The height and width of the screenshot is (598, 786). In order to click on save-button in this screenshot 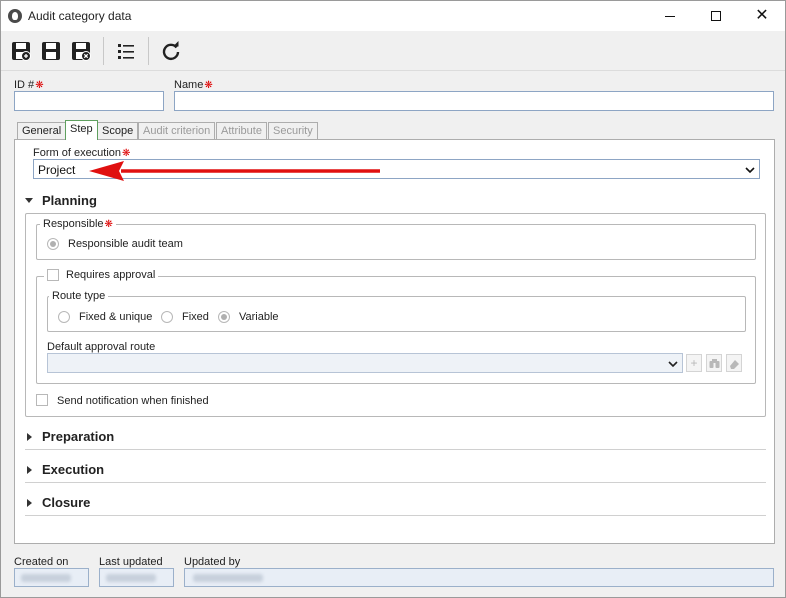, I will do `click(51, 51)`.